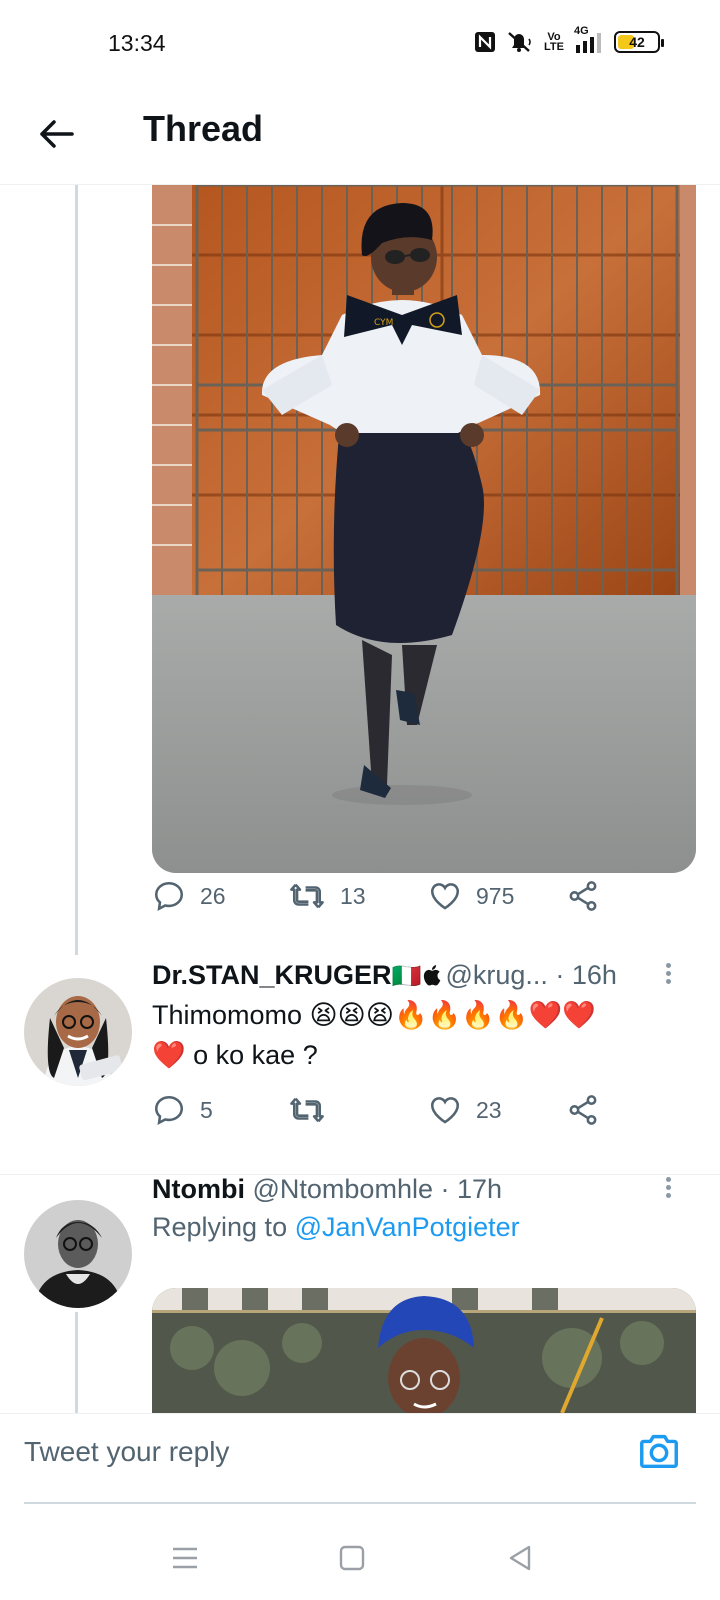  I want to click on signal-4g-icon: 4G, so click(589, 39).